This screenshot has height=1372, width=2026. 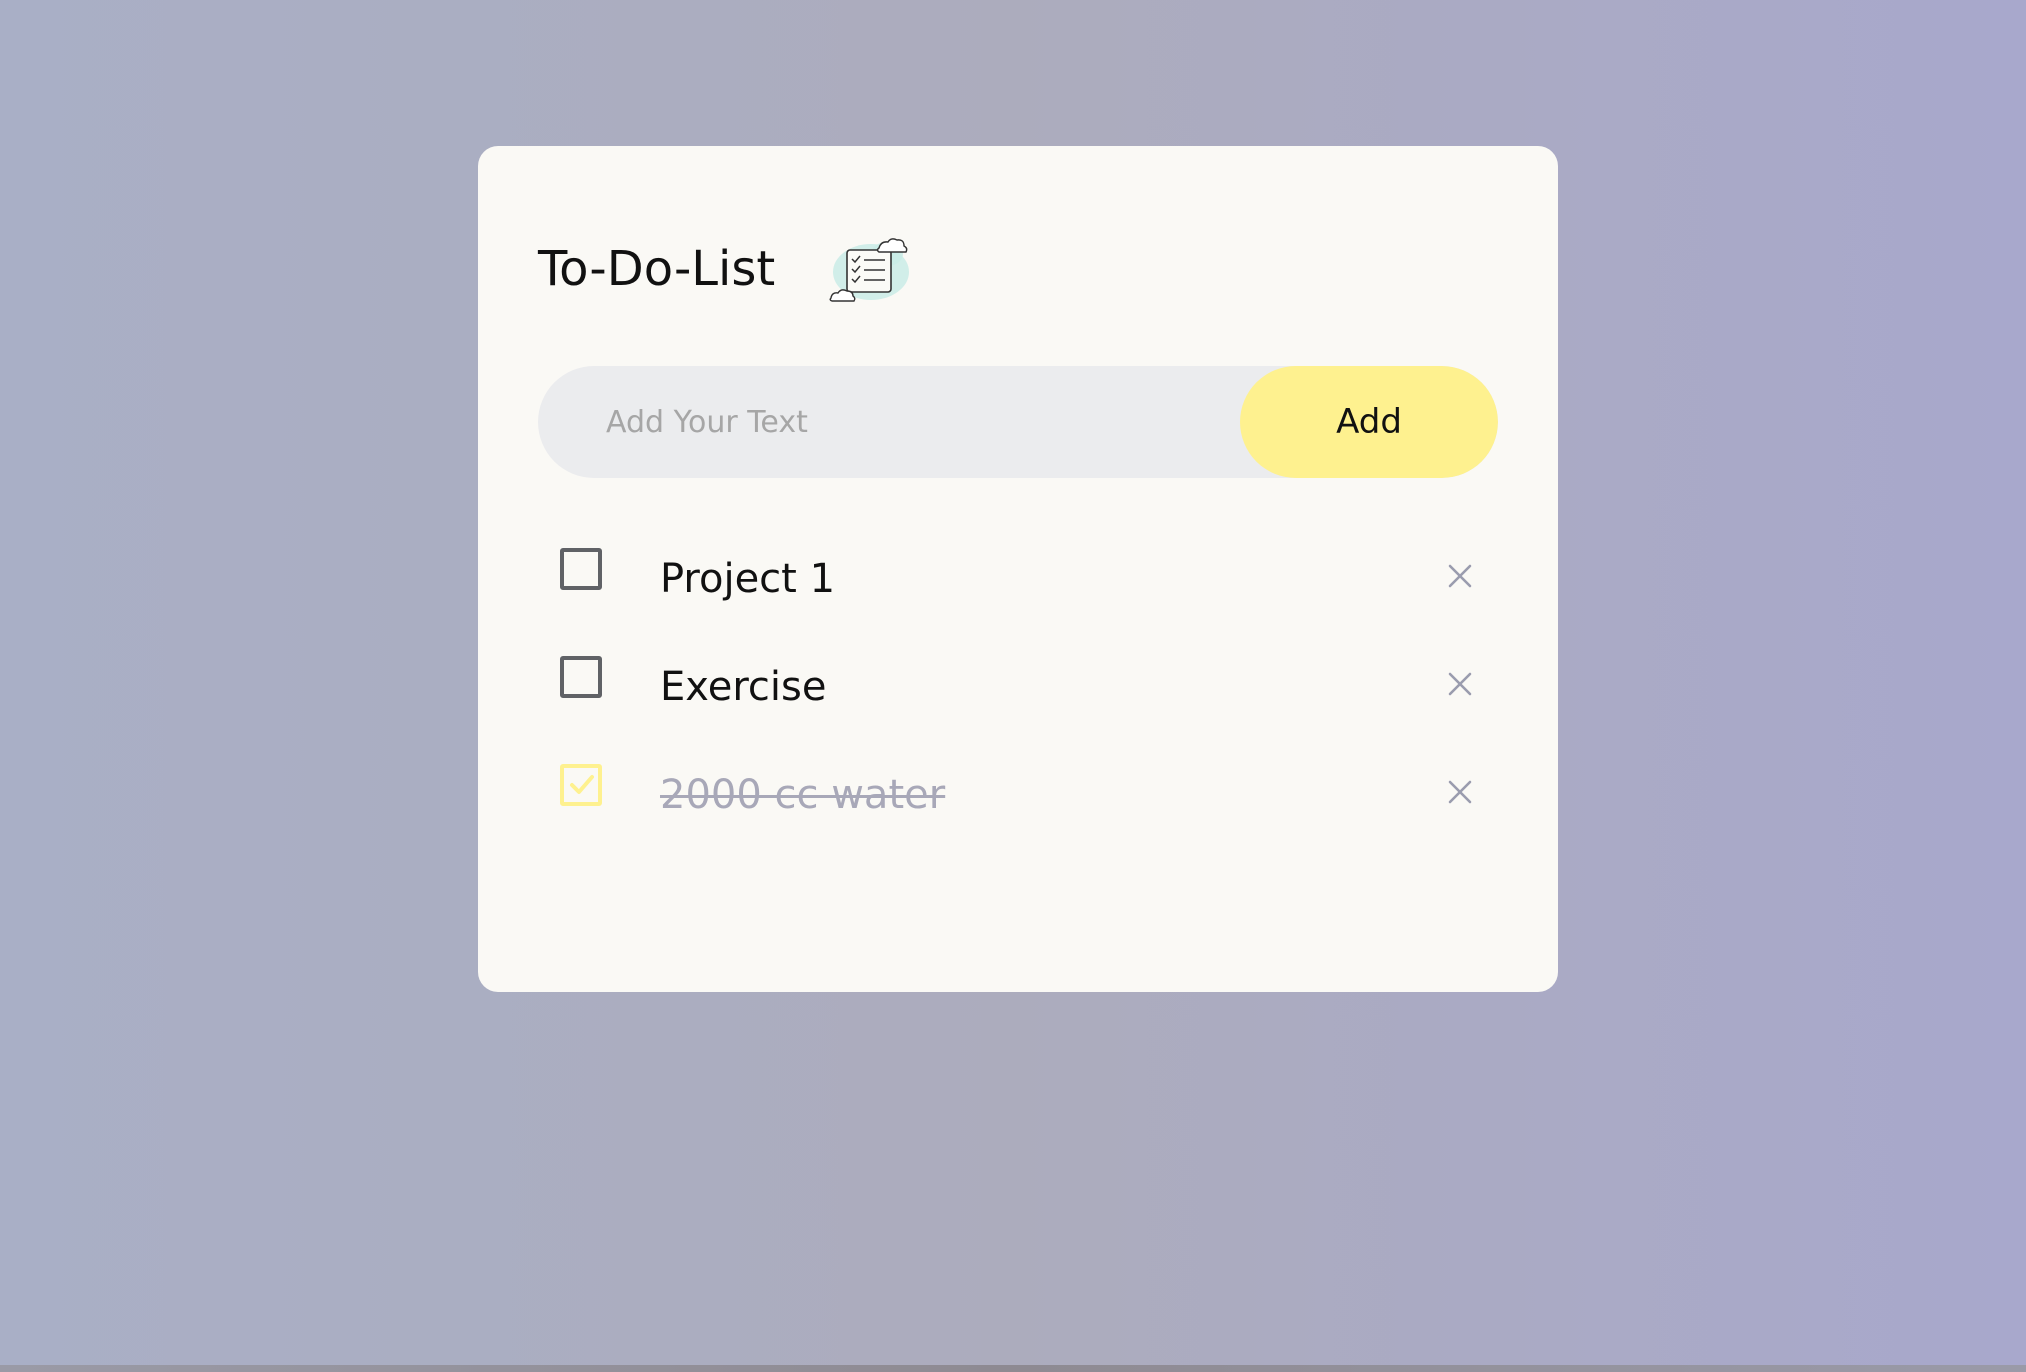 What do you see at coordinates (657, 269) in the screenshot?
I see `page-title: To-Do-List` at bounding box center [657, 269].